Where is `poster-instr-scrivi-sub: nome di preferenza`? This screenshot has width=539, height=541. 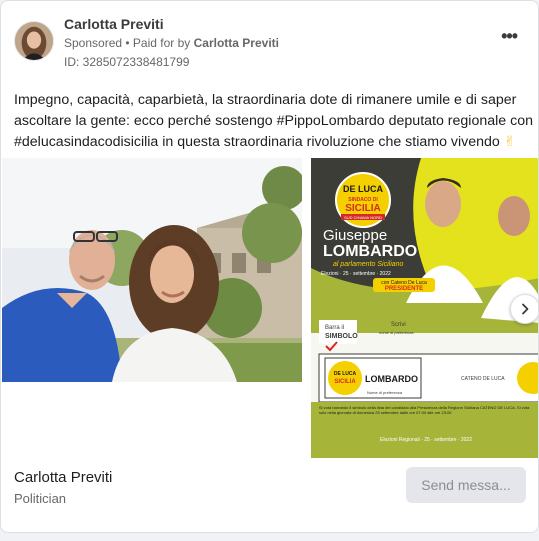
poster-instr-scrivi-sub: nome di preferenza is located at coordinates (396, 332).